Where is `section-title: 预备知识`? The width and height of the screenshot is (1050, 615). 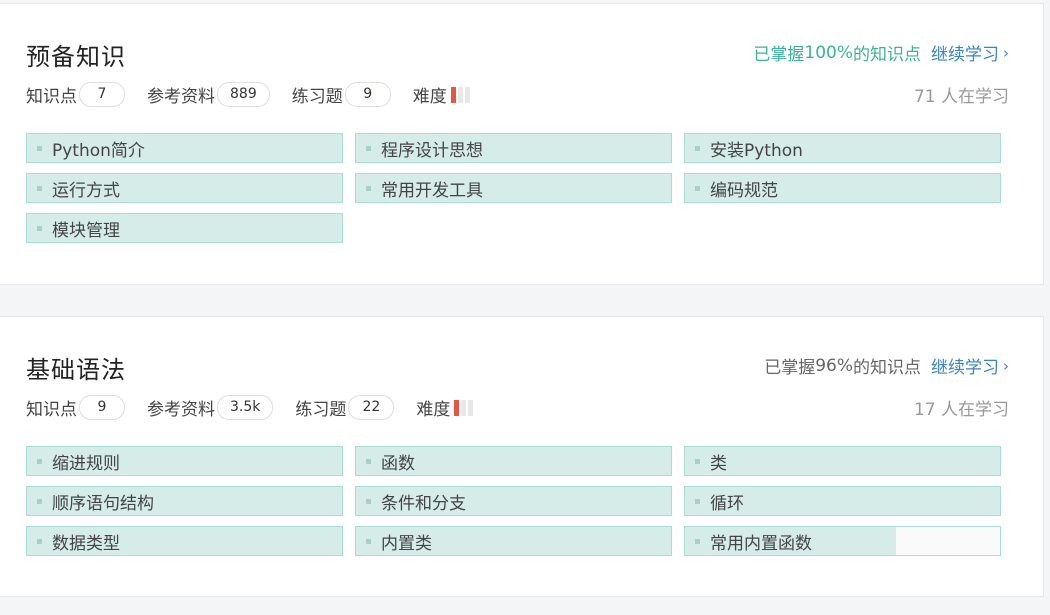 section-title: 预备知识 is located at coordinates (76, 57).